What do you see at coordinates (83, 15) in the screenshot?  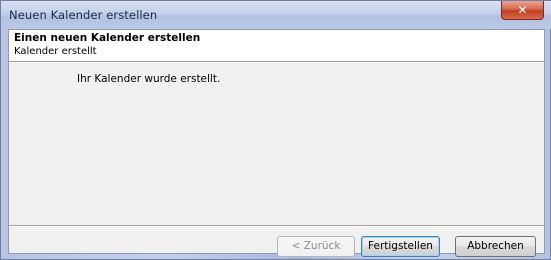 I see `window-title: Neuen Kalender erstellen` at bounding box center [83, 15].